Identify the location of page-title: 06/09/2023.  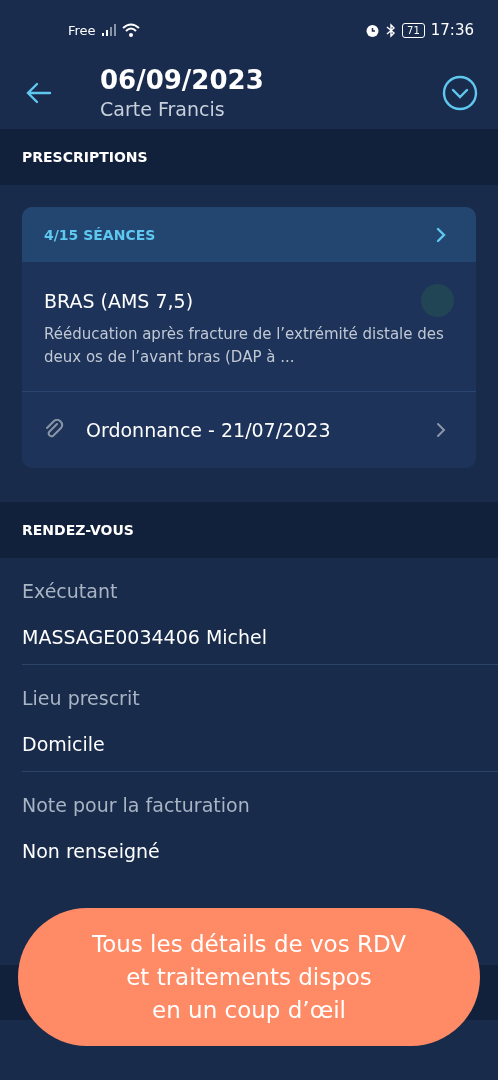
(182, 80).